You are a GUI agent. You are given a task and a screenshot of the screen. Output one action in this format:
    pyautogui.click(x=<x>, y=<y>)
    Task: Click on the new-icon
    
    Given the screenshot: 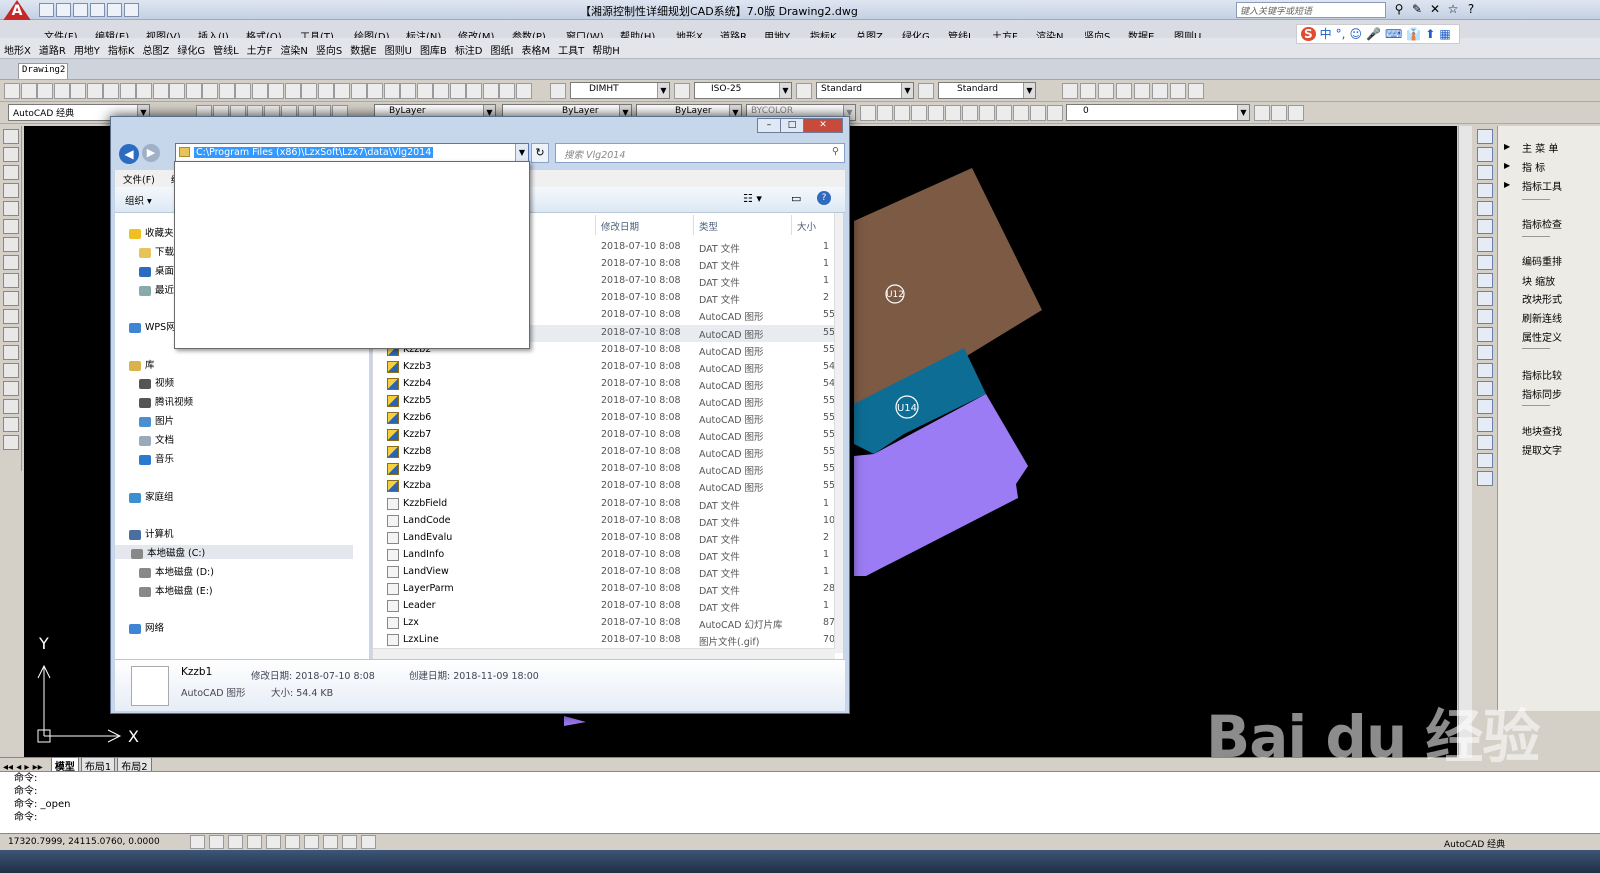 What is the action you would take?
    pyautogui.click(x=46, y=10)
    